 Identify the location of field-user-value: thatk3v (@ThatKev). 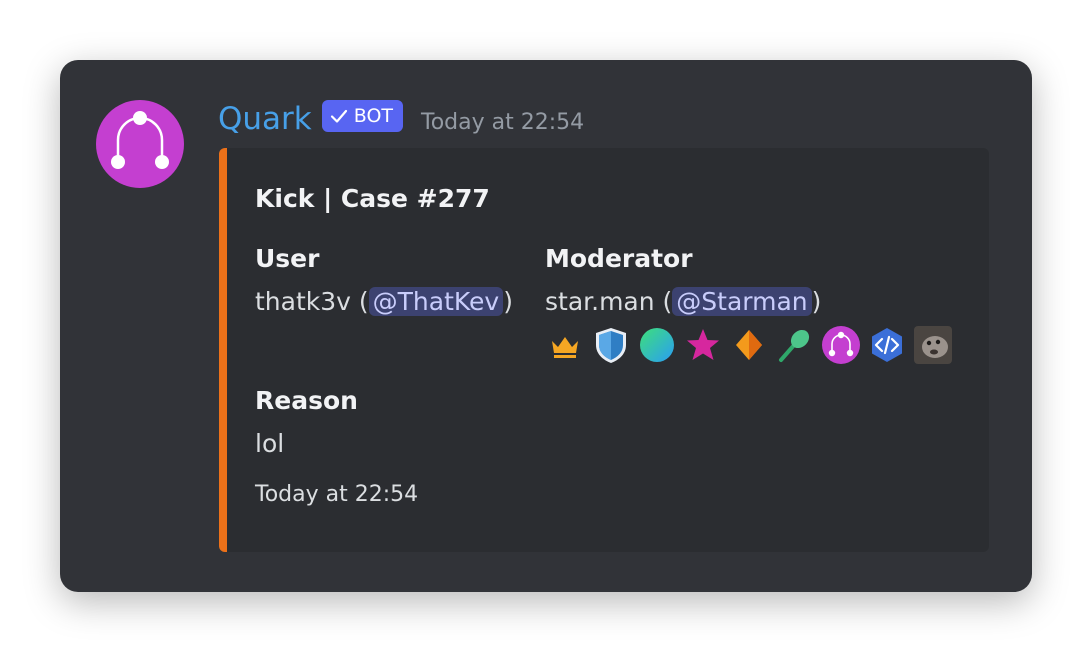
(384, 302).